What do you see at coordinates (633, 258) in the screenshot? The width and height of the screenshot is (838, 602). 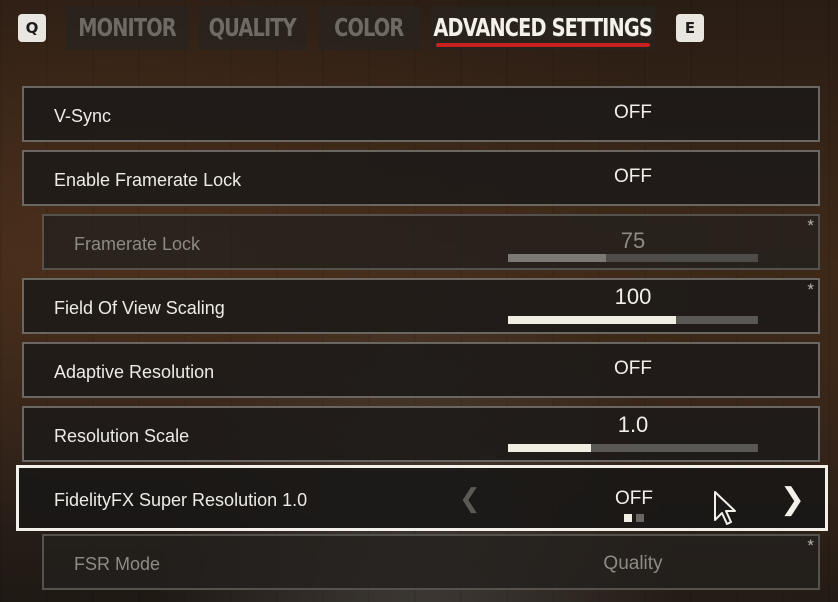 I see `framerate-lock-slider` at bounding box center [633, 258].